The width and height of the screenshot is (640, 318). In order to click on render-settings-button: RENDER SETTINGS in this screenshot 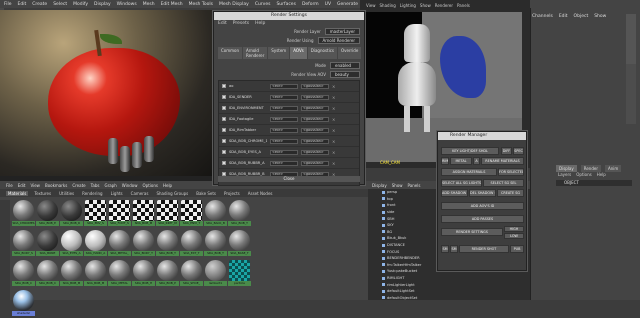, I will do `click(472, 232)`.